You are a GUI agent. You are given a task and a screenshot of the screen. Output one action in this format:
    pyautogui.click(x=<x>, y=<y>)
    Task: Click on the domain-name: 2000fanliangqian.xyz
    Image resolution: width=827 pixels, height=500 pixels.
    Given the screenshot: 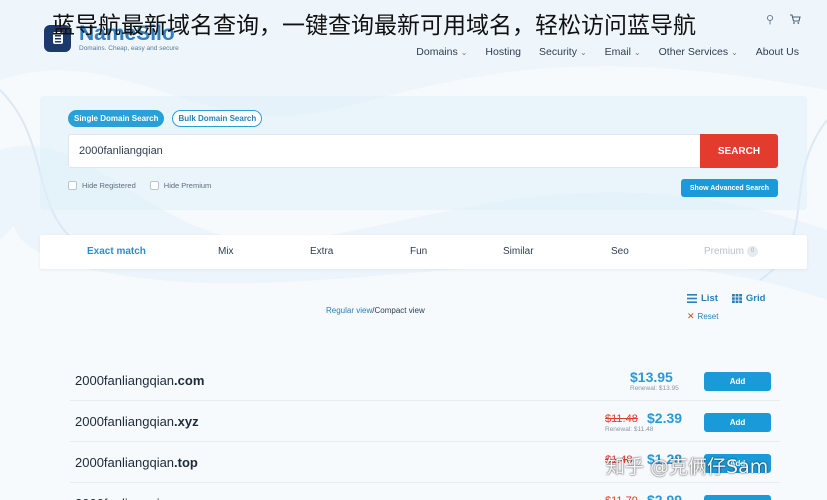 What is the action you would take?
    pyautogui.click(x=137, y=421)
    